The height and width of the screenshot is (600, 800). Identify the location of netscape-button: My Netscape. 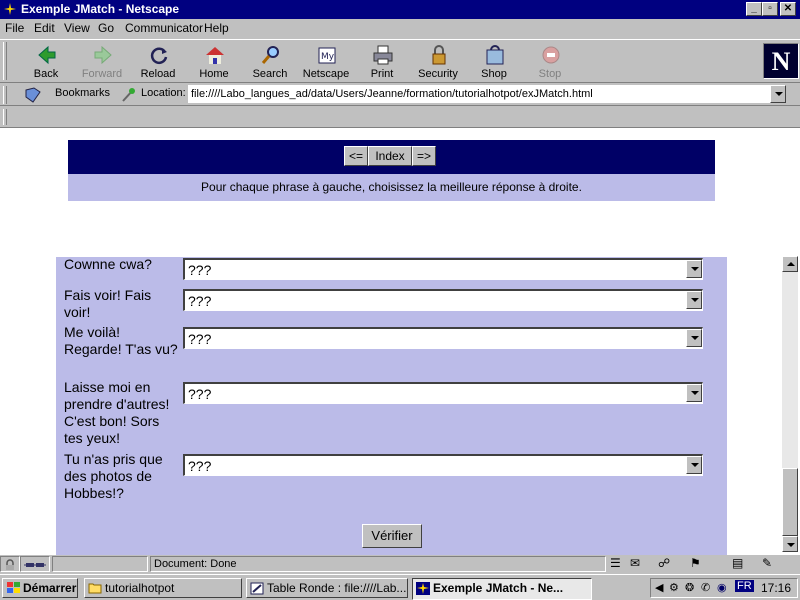
(326, 62).